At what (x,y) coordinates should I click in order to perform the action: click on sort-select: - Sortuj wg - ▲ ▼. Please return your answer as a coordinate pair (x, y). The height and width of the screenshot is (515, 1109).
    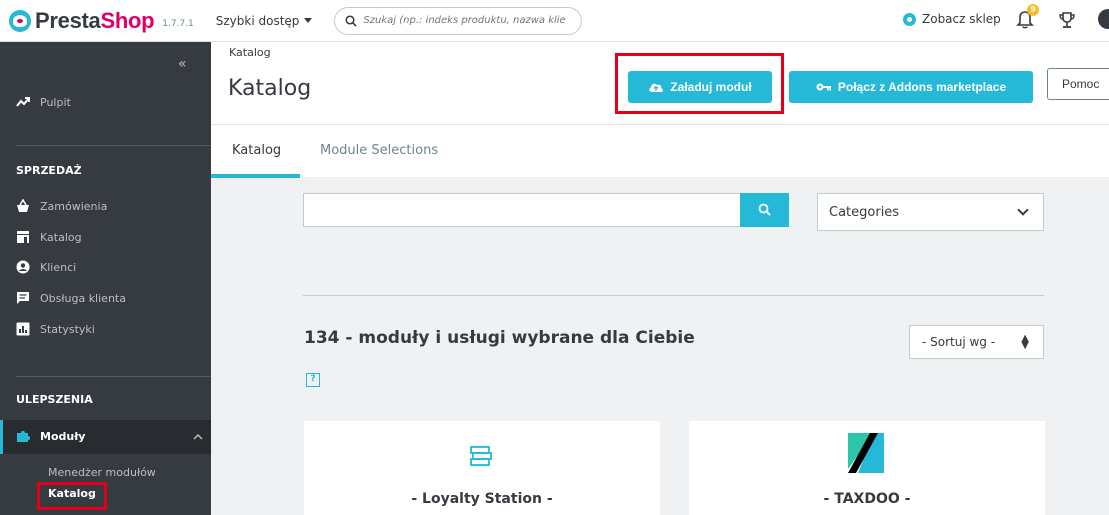
    Looking at the image, I should click on (976, 342).